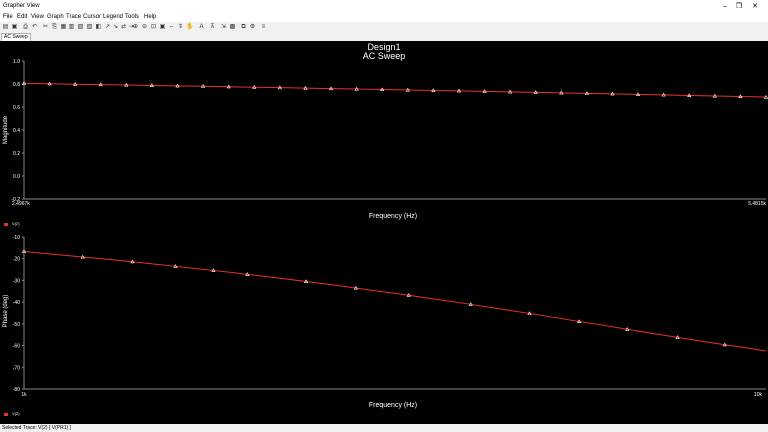 This screenshot has height=432, width=768. Describe the element at coordinates (6, 129) in the screenshot. I see `magnitude-y-axis-label: Magnitude` at that location.